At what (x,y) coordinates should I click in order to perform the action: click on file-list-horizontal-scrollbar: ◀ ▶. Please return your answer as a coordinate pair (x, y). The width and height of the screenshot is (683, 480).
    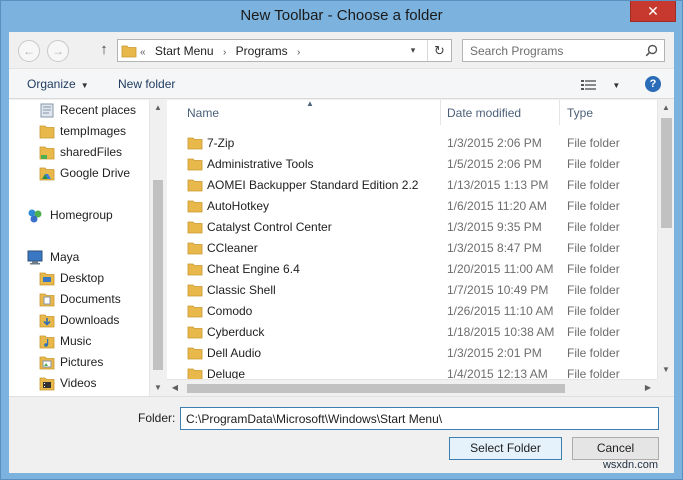
    Looking at the image, I should click on (412, 387).